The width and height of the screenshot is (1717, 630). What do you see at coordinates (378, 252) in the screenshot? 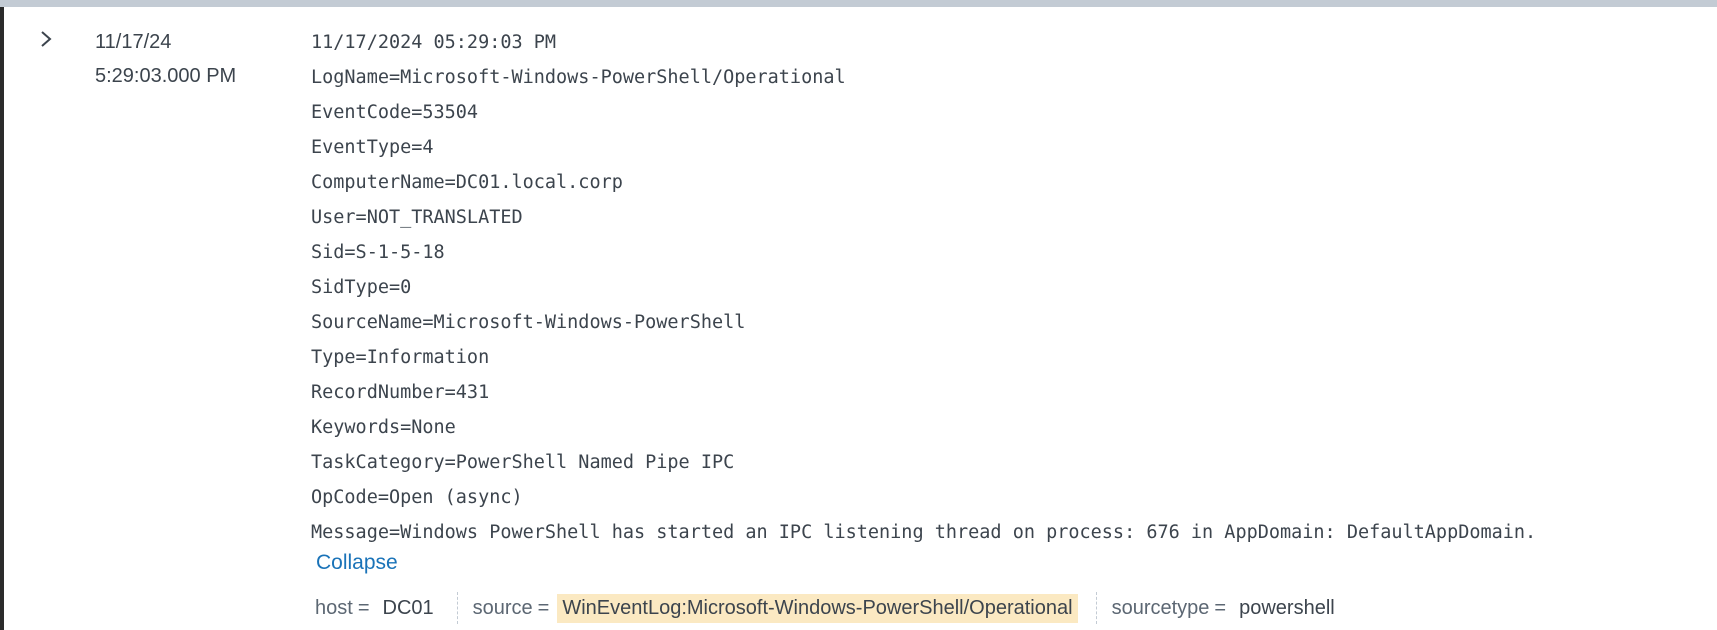
I see `raw-line: Sid=S-1-5-18` at bounding box center [378, 252].